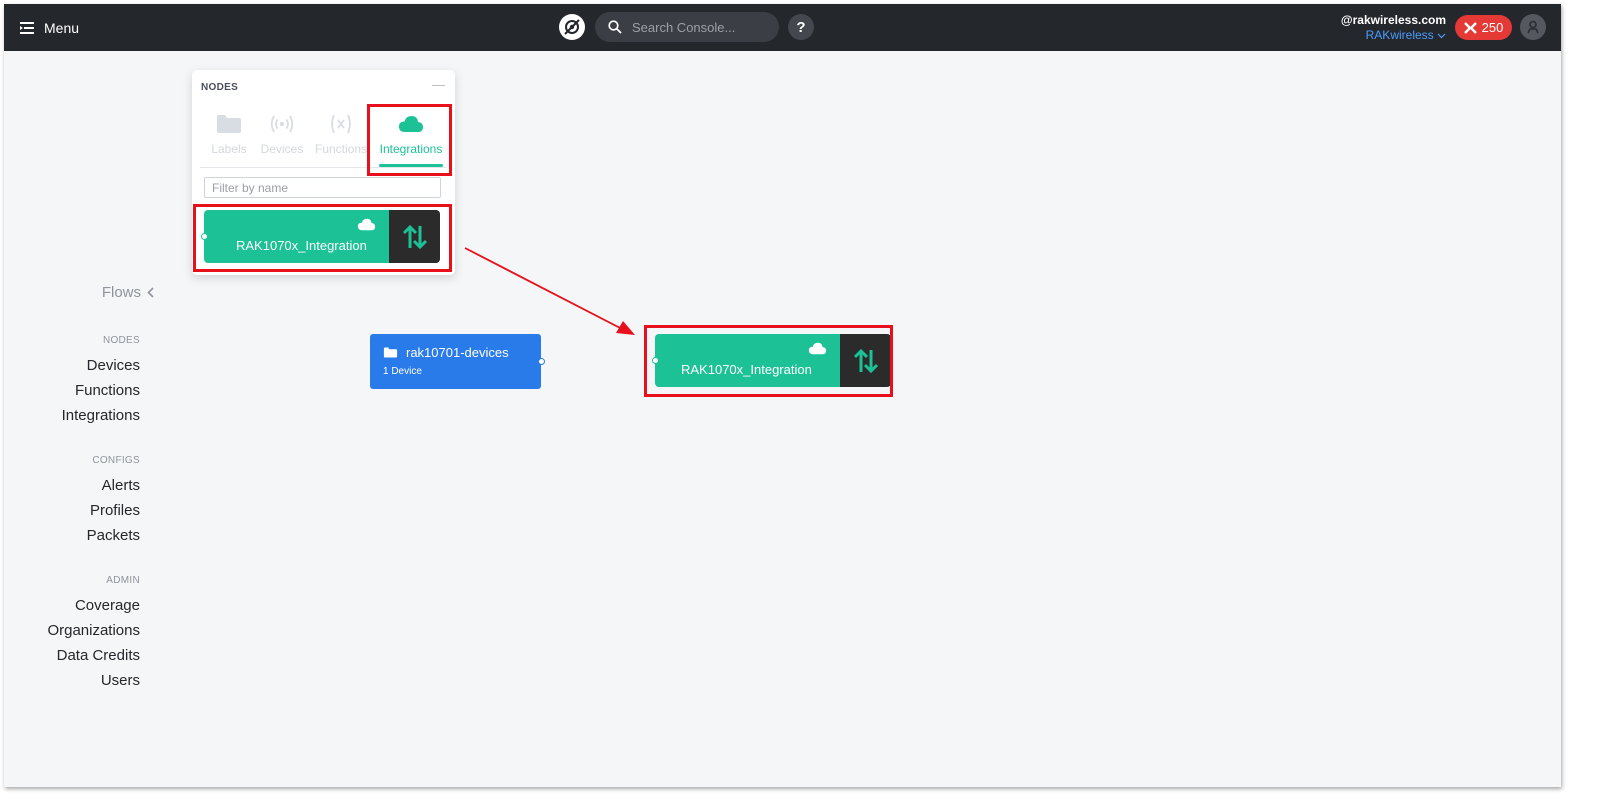 The width and height of the screenshot is (1601, 812). I want to click on tab-labels: Labels, so click(229, 139).